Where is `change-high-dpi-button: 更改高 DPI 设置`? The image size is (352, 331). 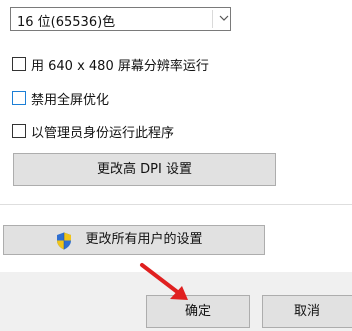
change-high-dpi-button: 更改高 DPI 设置 is located at coordinates (144, 169).